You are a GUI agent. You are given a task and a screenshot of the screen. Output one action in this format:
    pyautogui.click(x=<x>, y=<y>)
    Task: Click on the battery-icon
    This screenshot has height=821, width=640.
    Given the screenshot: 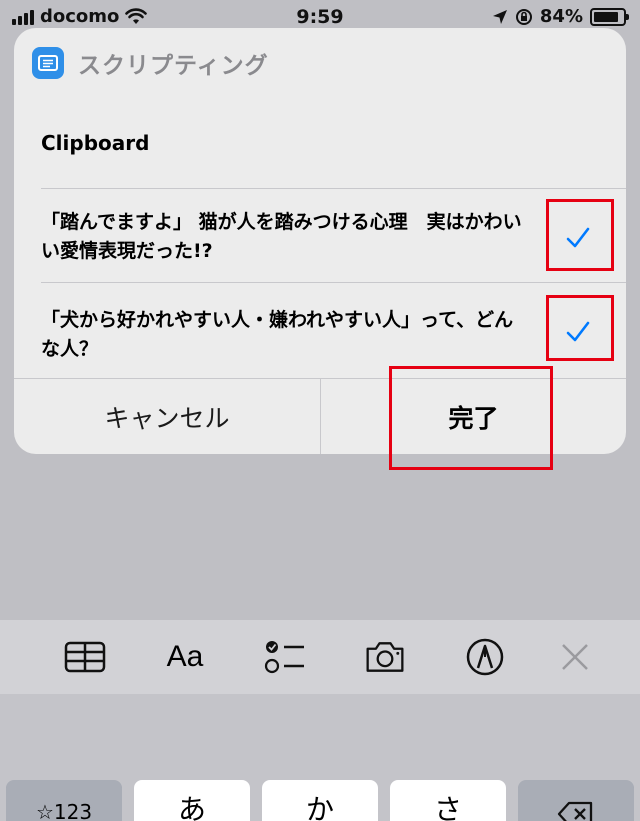 What is the action you would take?
    pyautogui.click(x=609, y=16)
    